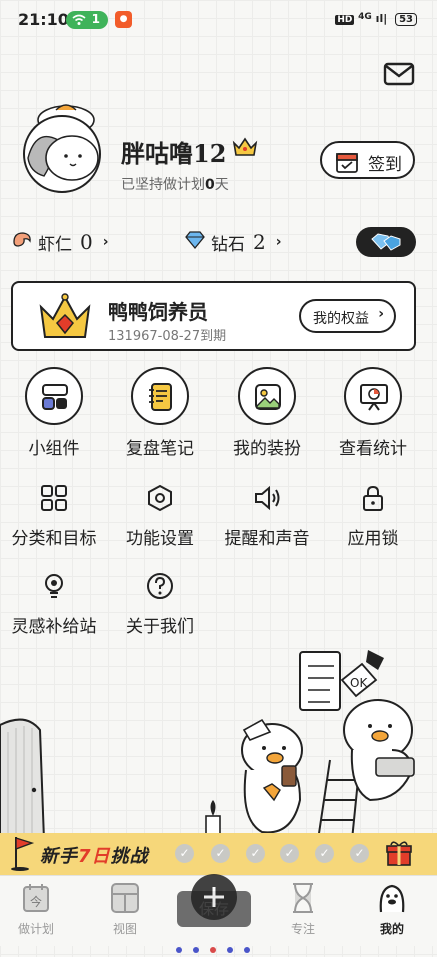 This screenshot has height=957, width=437. Describe the element at coordinates (124, 929) in the screenshot. I see `tab-label: 视图` at that location.